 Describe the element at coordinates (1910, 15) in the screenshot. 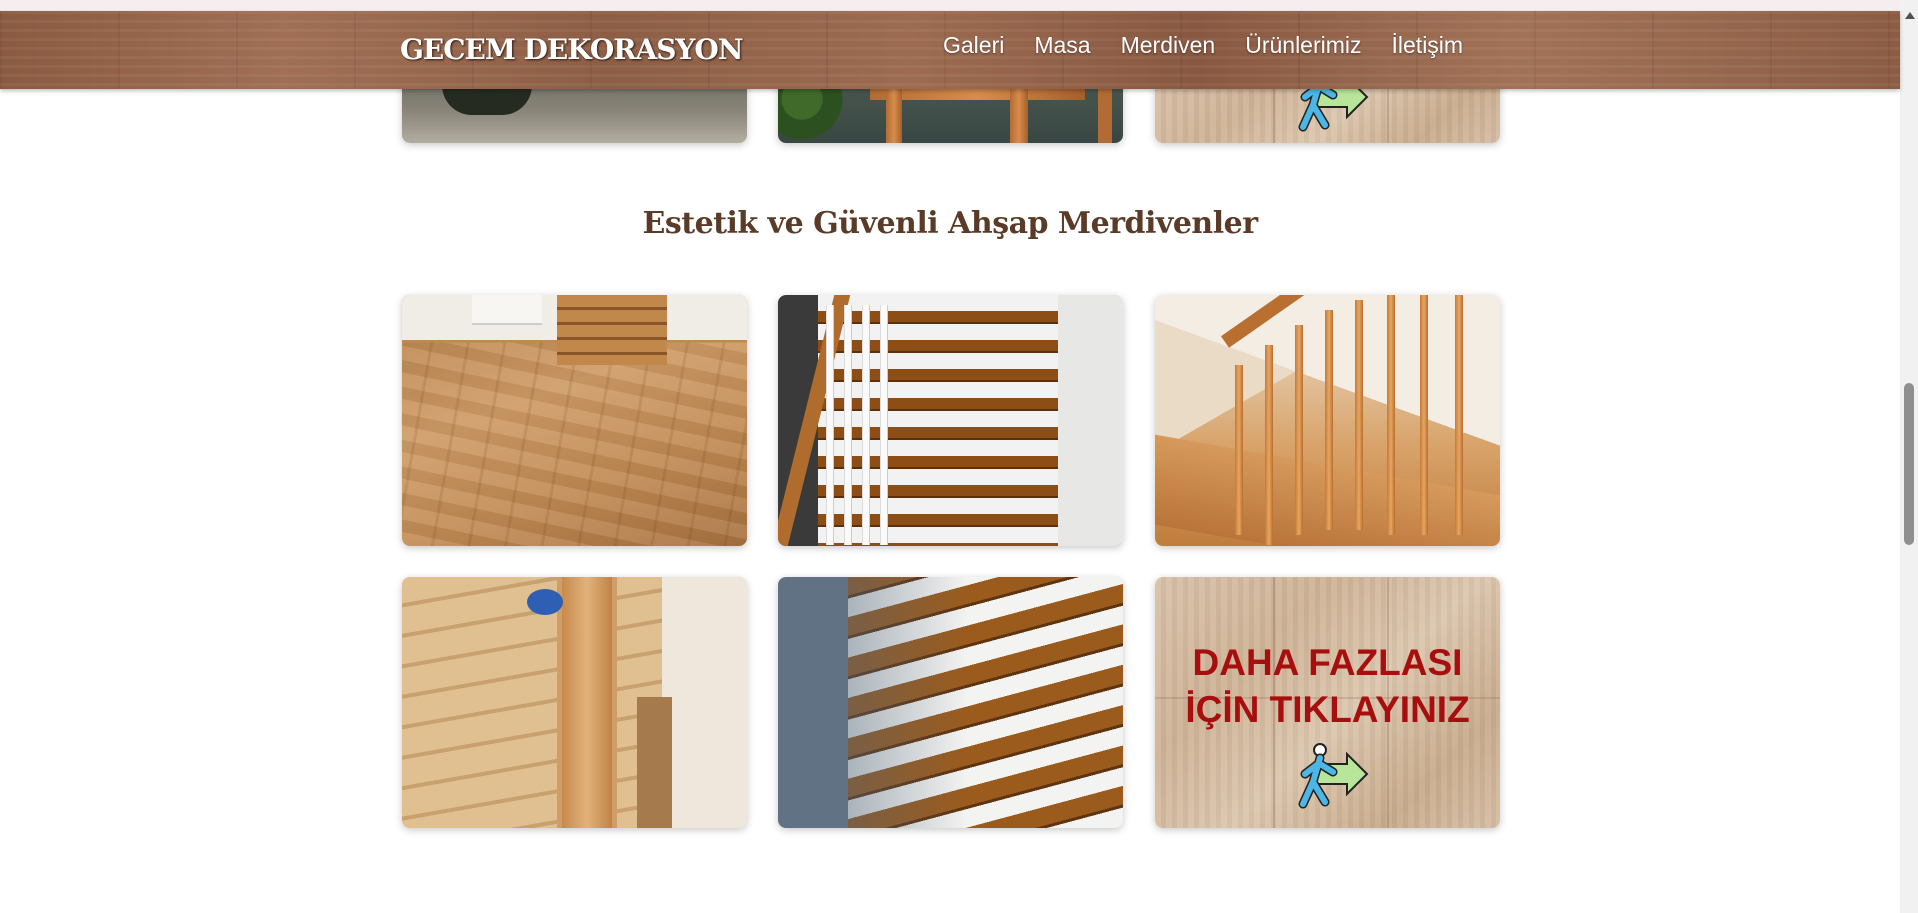

I see `scroll-up-arrow-icon` at that location.